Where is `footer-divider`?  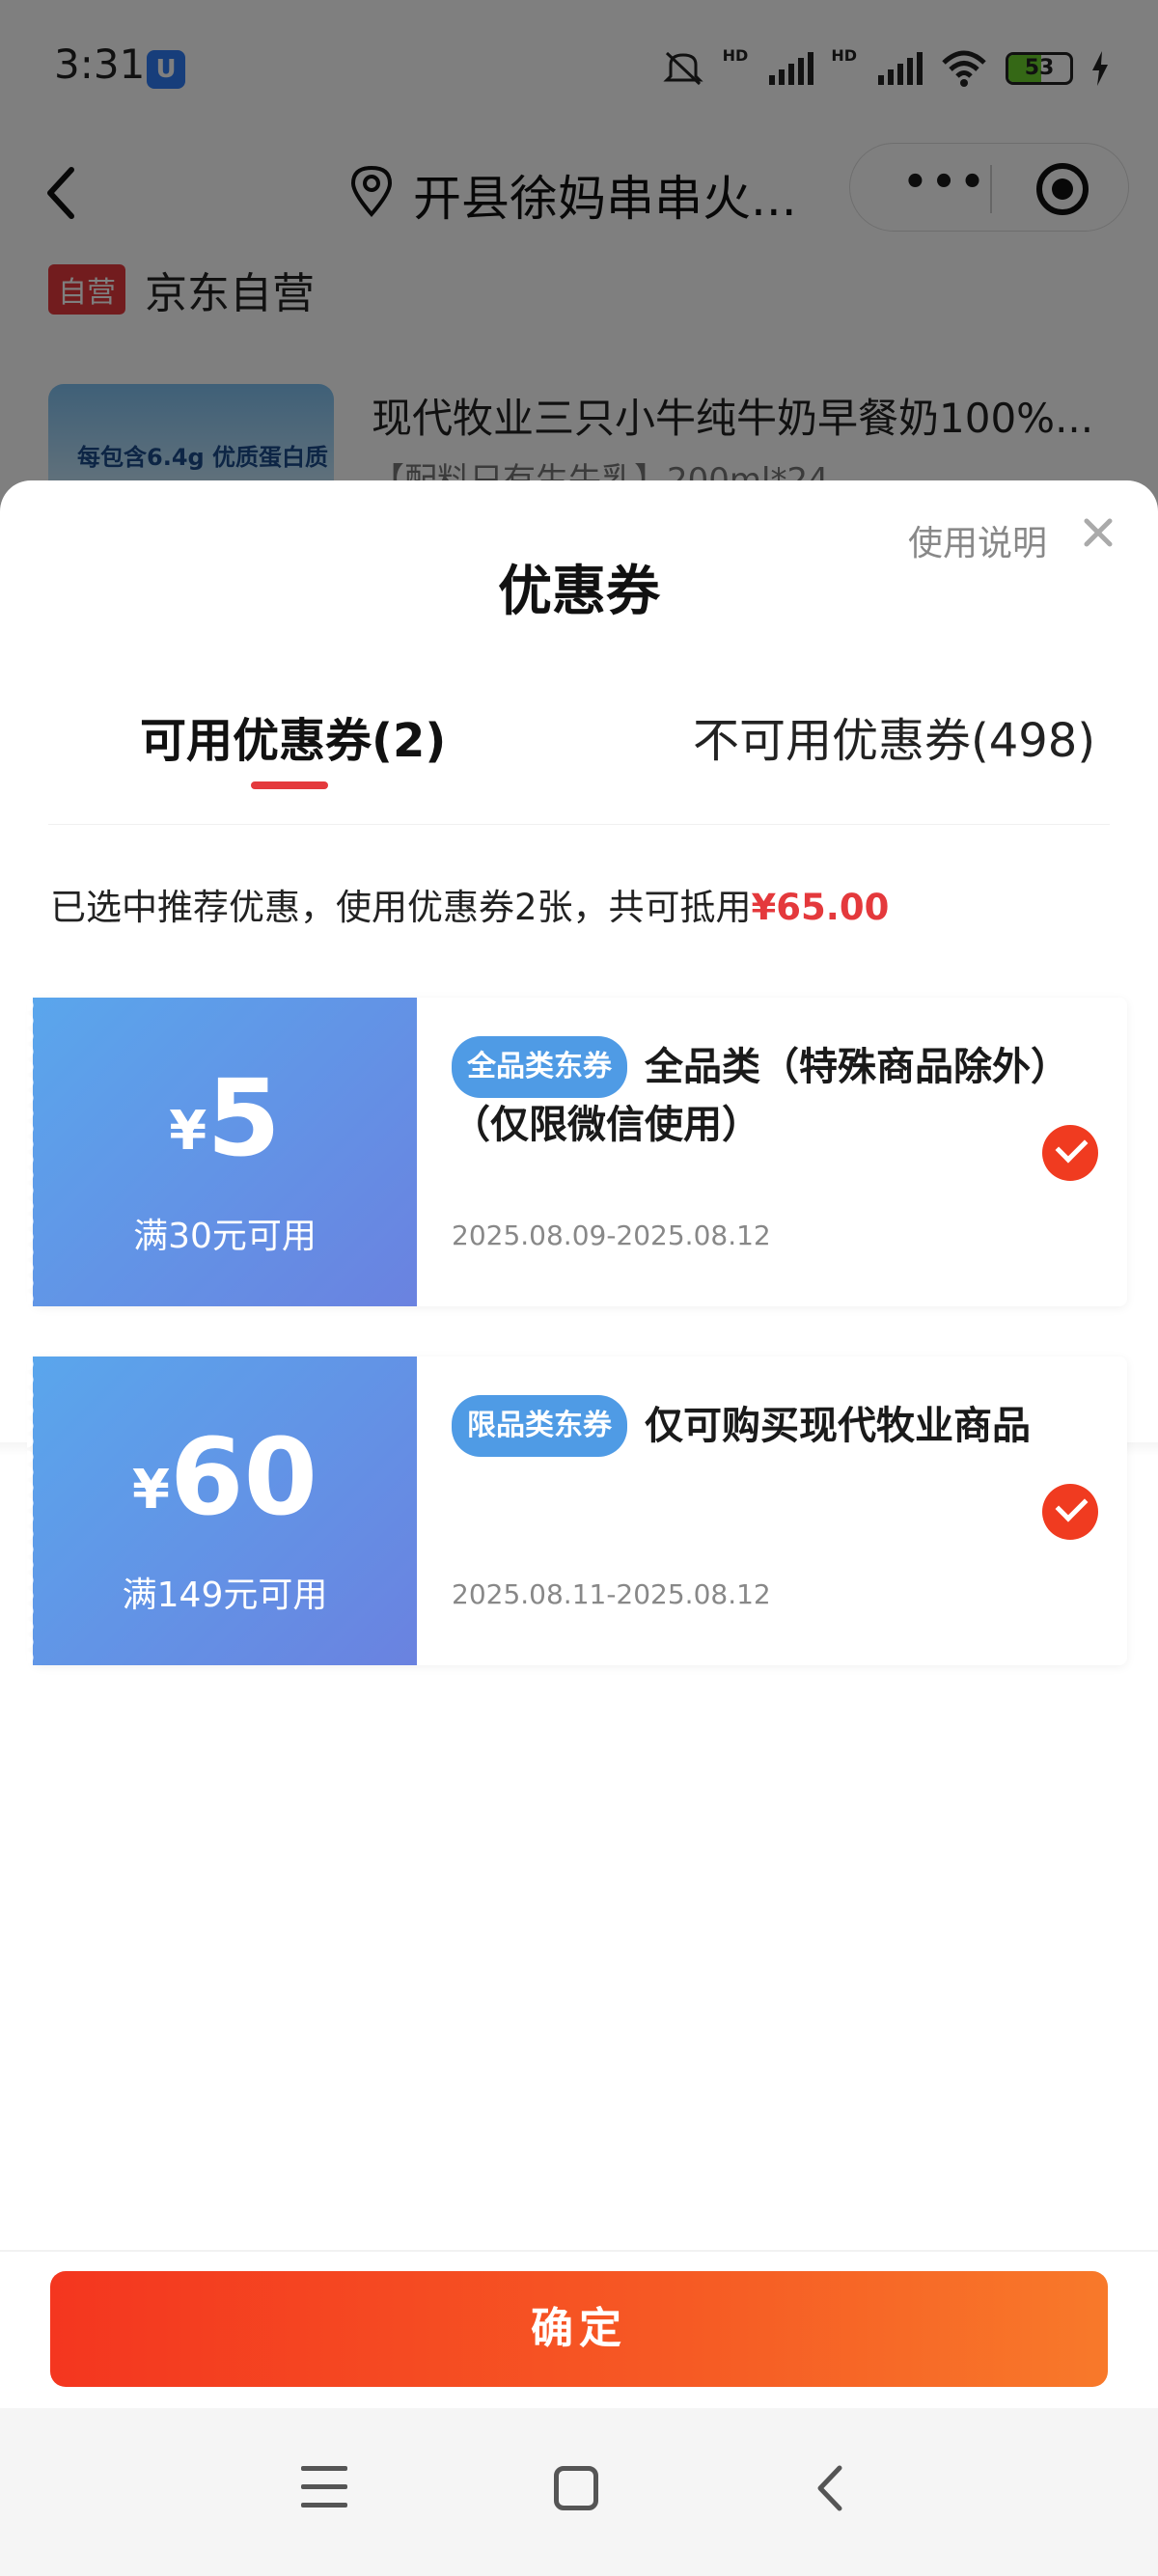 footer-divider is located at coordinates (579, 2251).